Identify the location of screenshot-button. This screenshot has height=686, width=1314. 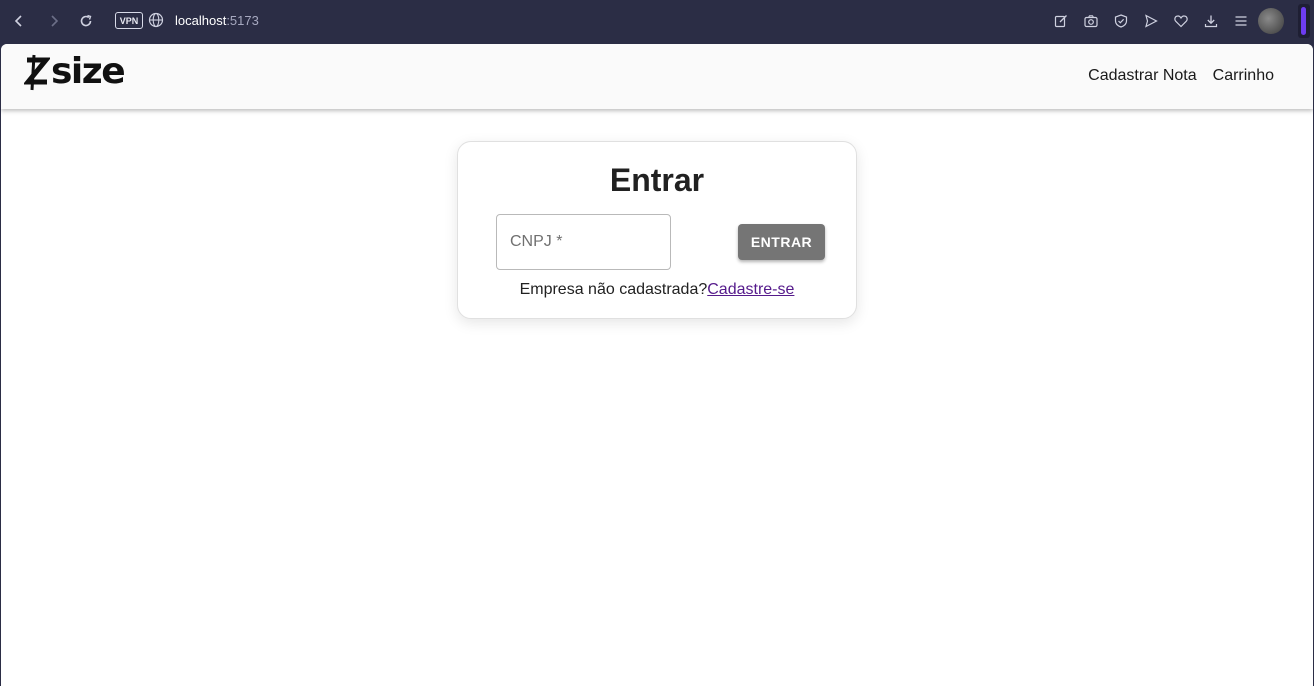
(1091, 21).